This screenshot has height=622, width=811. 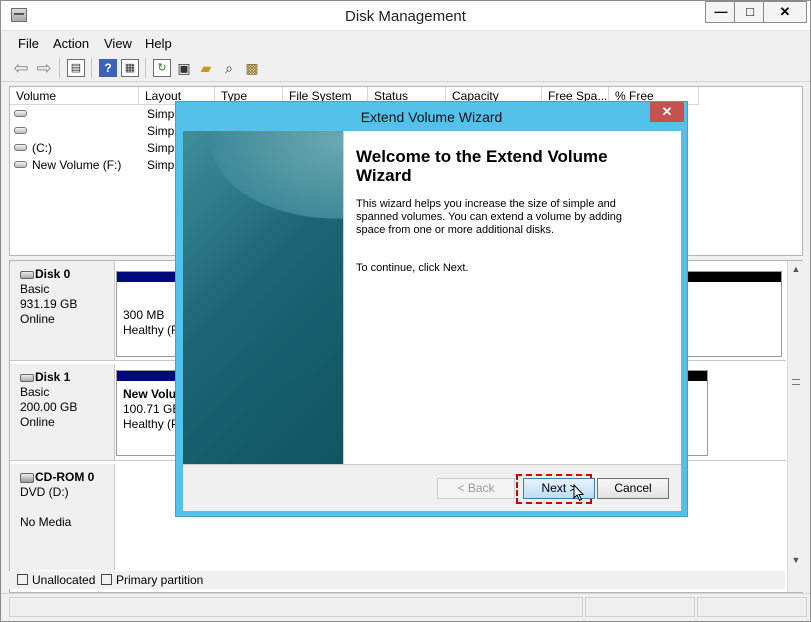 I want to click on cancel-button: Cancel, so click(x=633, y=488).